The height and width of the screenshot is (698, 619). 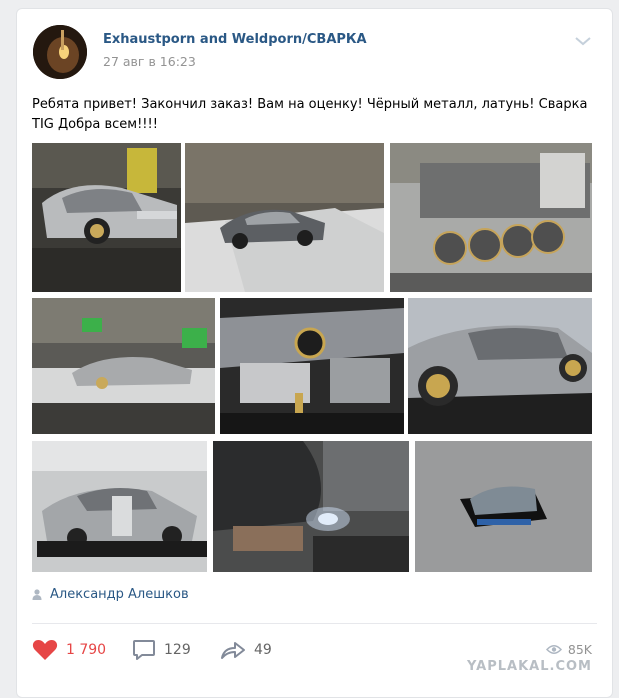 I want to click on comment-button: 129, so click(x=161, y=650).